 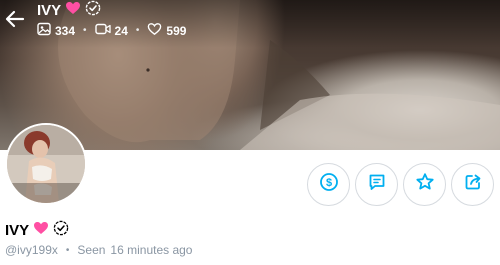 What do you see at coordinates (121, 30) in the screenshot?
I see `stat-videos-count: 24` at bounding box center [121, 30].